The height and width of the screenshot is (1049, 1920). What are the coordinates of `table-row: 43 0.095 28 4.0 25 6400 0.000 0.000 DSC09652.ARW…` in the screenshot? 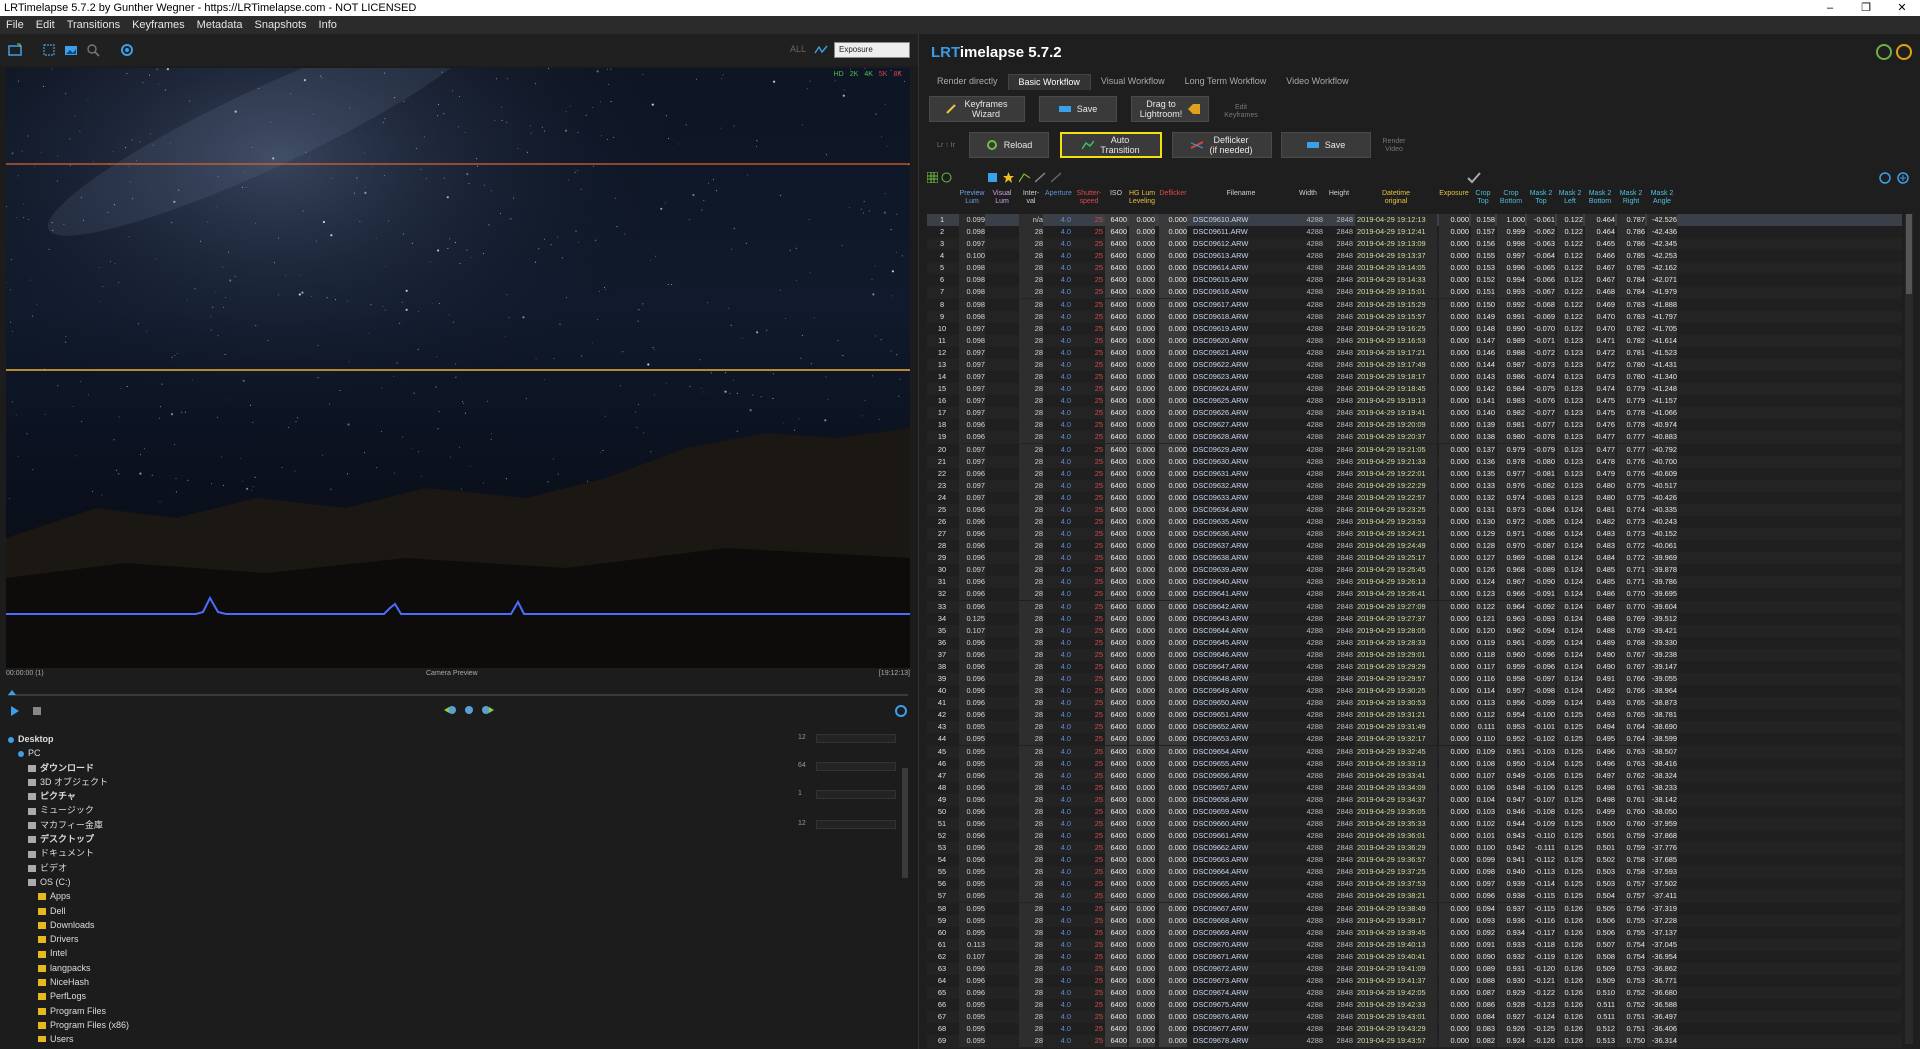 It's located at (1414, 727).